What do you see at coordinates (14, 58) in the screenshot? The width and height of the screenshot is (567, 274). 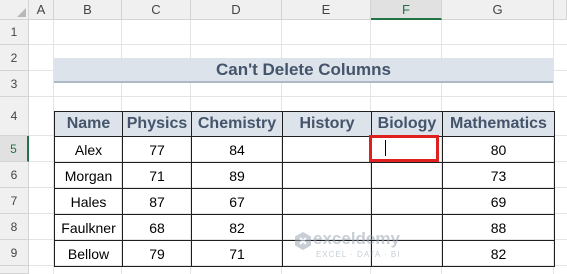 I see `row-header-2: 2` at bounding box center [14, 58].